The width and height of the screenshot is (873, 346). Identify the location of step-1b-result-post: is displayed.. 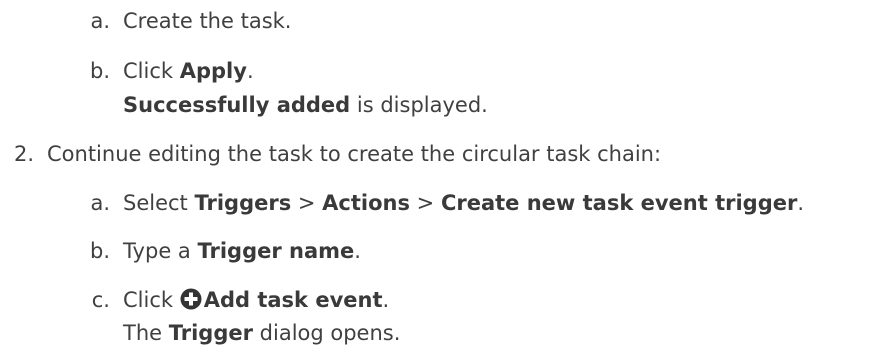
(419, 105).